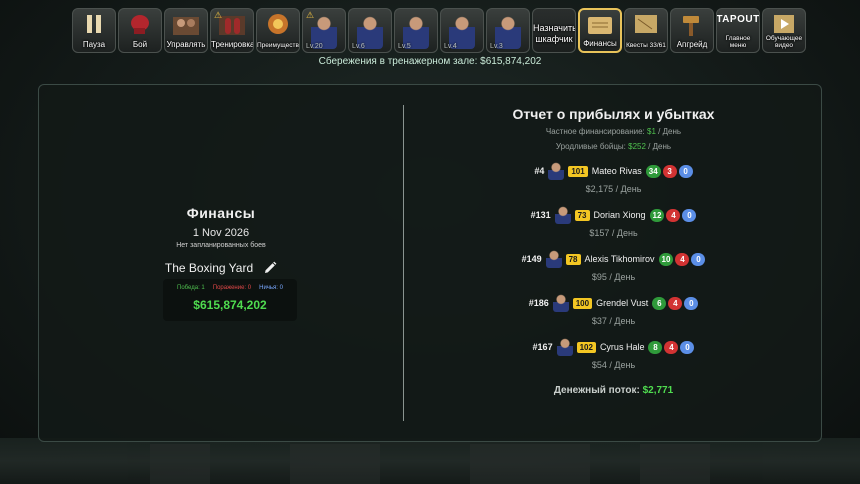 The image size is (860, 484). Describe the element at coordinates (186, 44) in the screenshot. I see `manage-label: Управлять` at that location.